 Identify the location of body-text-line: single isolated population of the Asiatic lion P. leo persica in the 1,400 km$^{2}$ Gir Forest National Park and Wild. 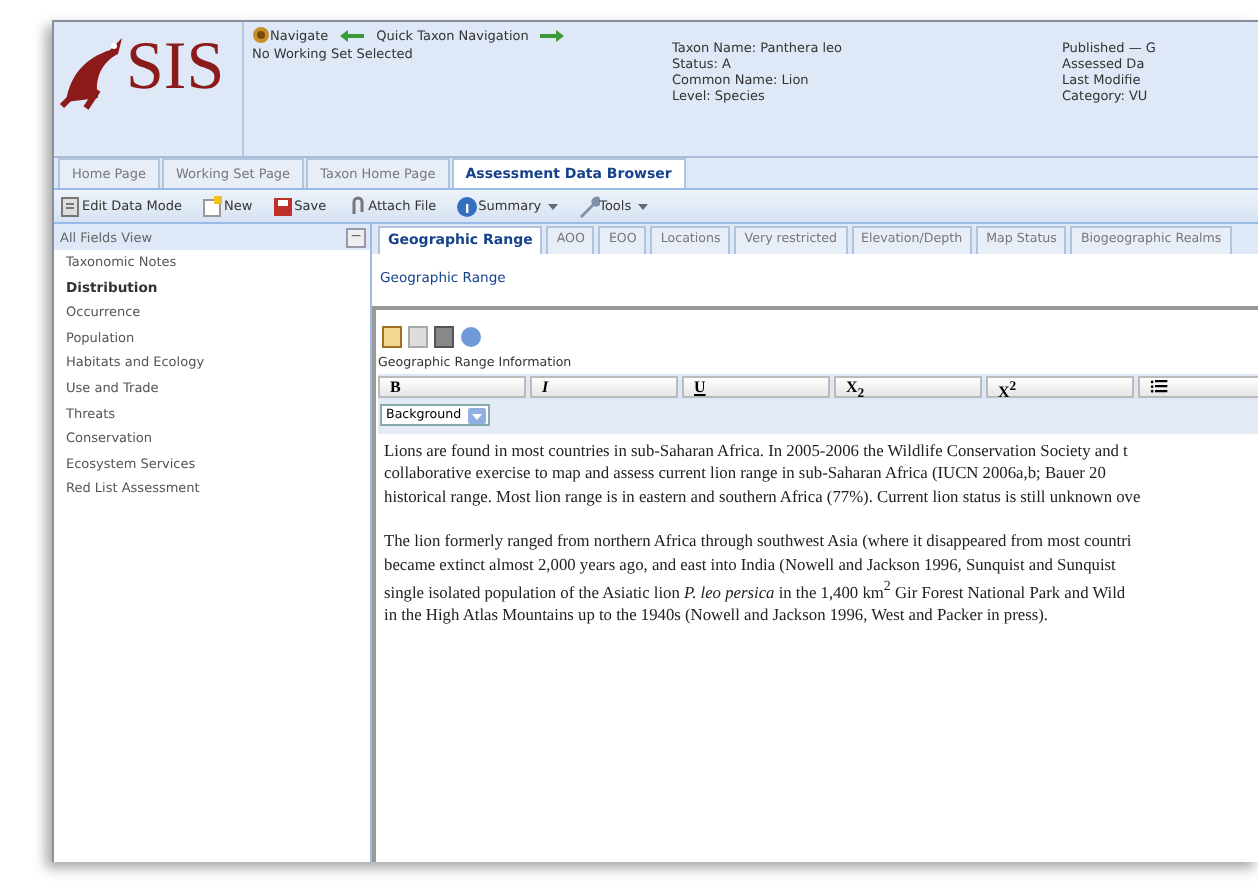
(756, 590).